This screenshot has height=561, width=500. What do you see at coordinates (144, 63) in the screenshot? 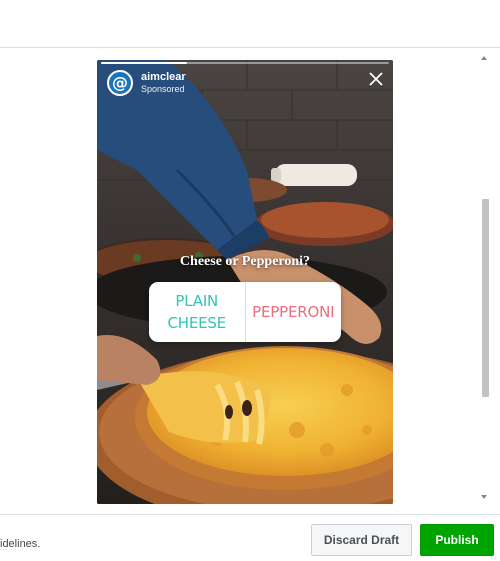
I see `story-progress-fill` at bounding box center [144, 63].